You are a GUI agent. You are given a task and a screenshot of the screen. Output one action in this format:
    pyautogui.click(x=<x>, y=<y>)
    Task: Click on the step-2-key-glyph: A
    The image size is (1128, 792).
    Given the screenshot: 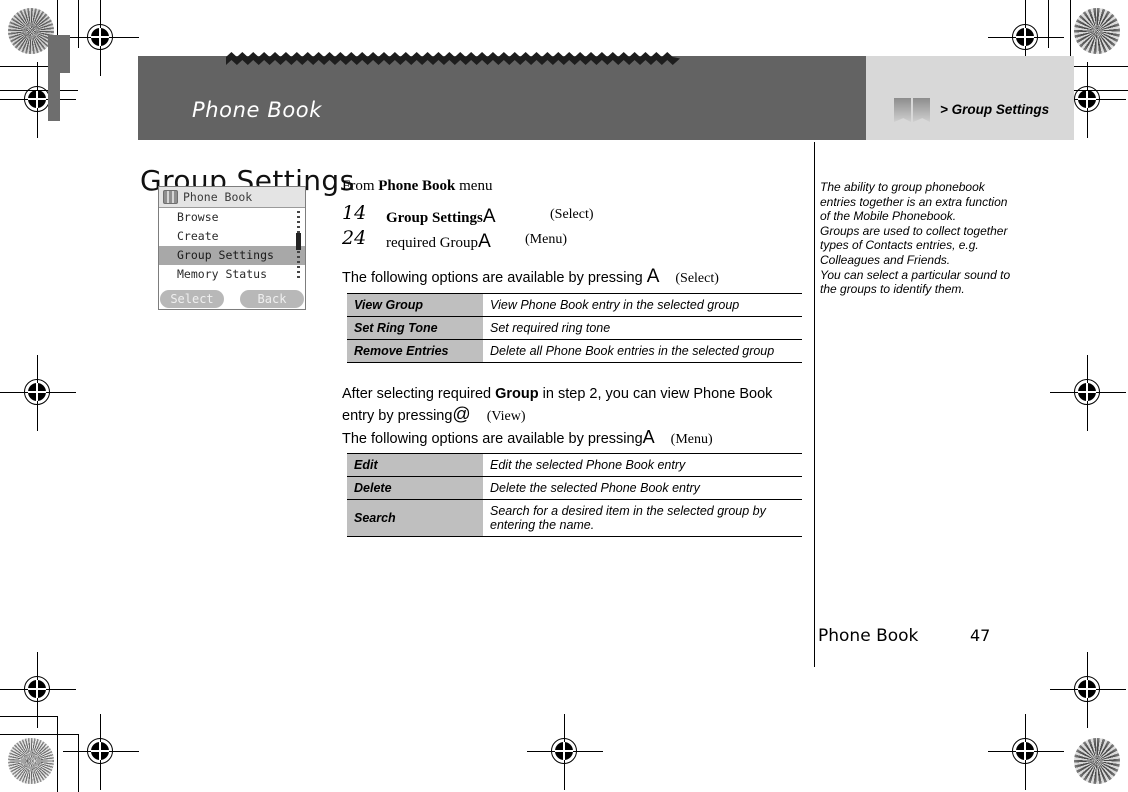 What is the action you would take?
    pyautogui.click(x=484, y=241)
    